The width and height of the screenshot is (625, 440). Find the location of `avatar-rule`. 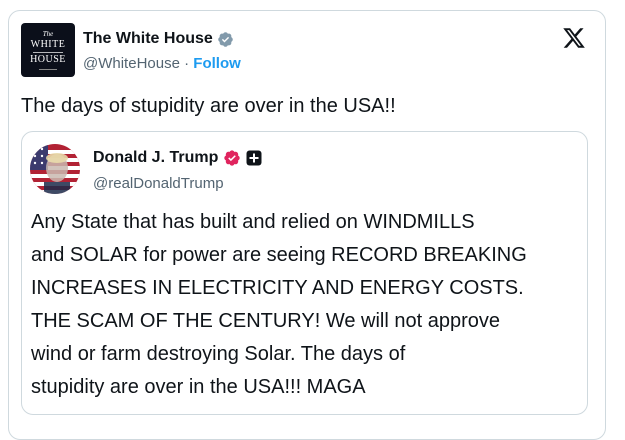

avatar-rule is located at coordinates (48, 52).